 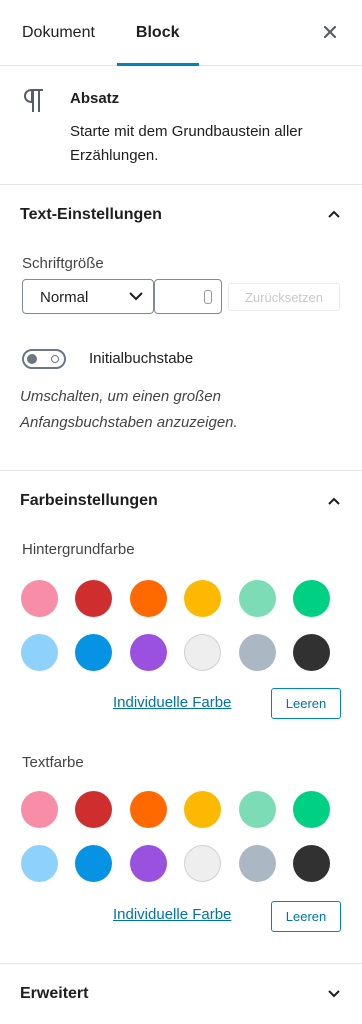 I want to click on clear-background-color-button: Leeren, so click(x=306, y=703).